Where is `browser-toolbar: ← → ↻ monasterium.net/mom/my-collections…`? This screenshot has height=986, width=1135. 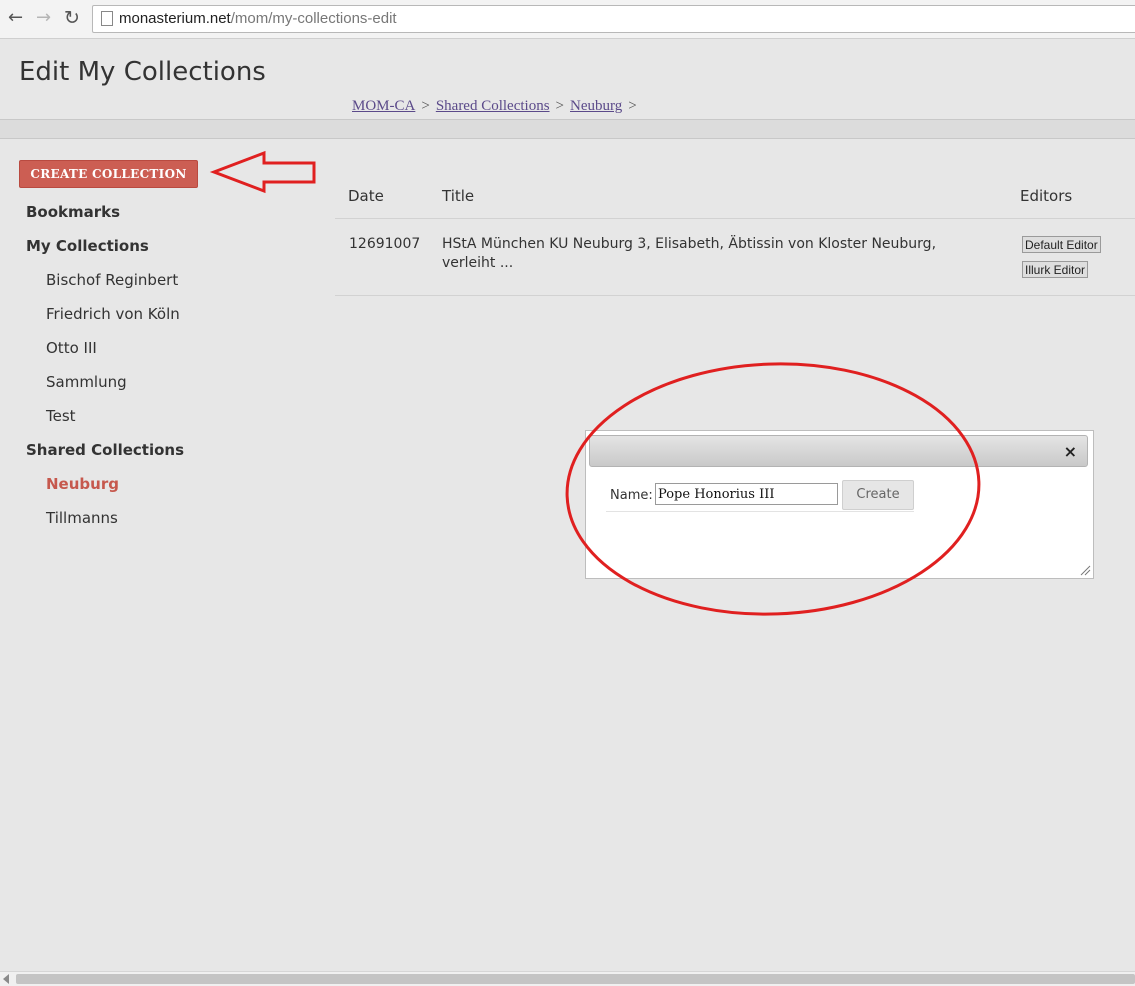 browser-toolbar: ← → ↻ monasterium.net/mom/my-collections… is located at coordinates (567, 19).